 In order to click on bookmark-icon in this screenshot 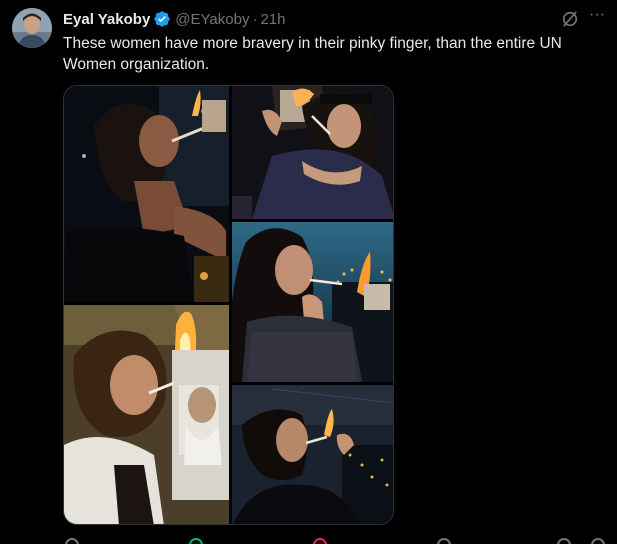, I will do `click(564, 541)`.